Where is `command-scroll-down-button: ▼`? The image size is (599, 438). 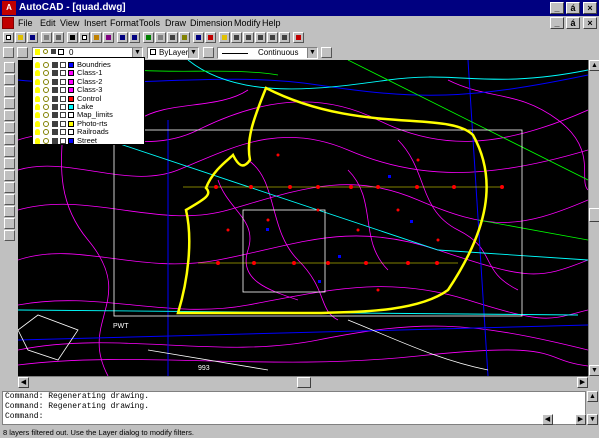 command-scroll-down-button: ▼ is located at coordinates (592, 419).